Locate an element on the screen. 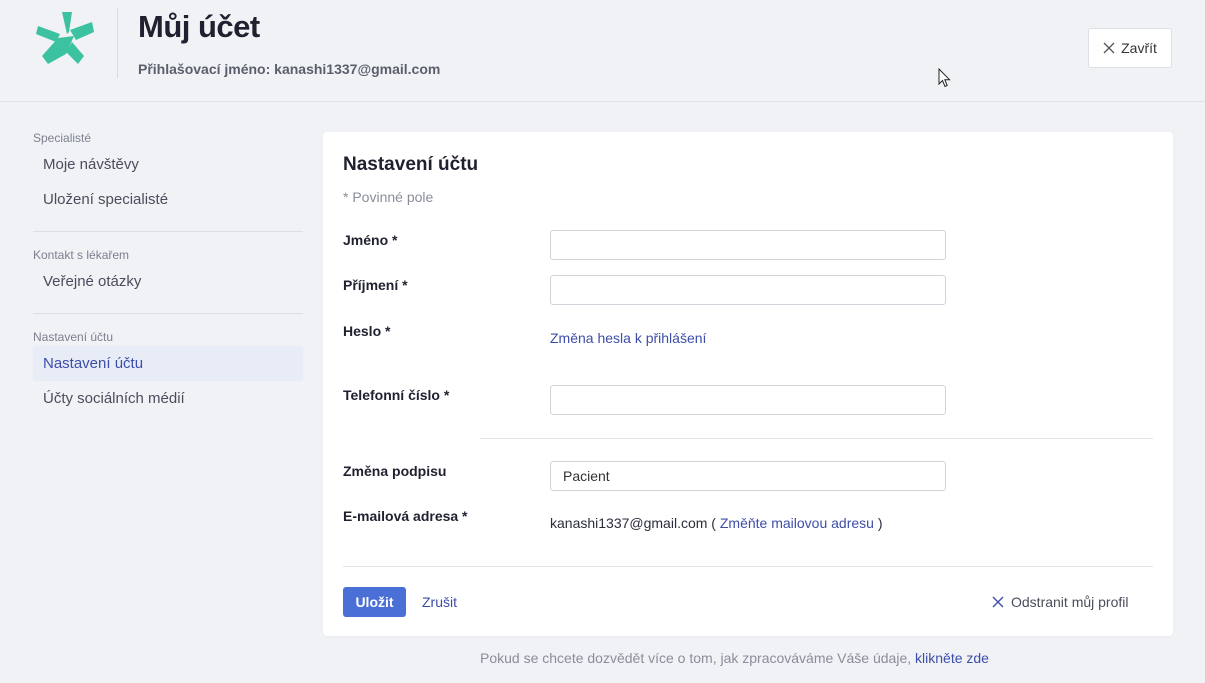 The width and height of the screenshot is (1205, 683). signature-input is located at coordinates (748, 476).